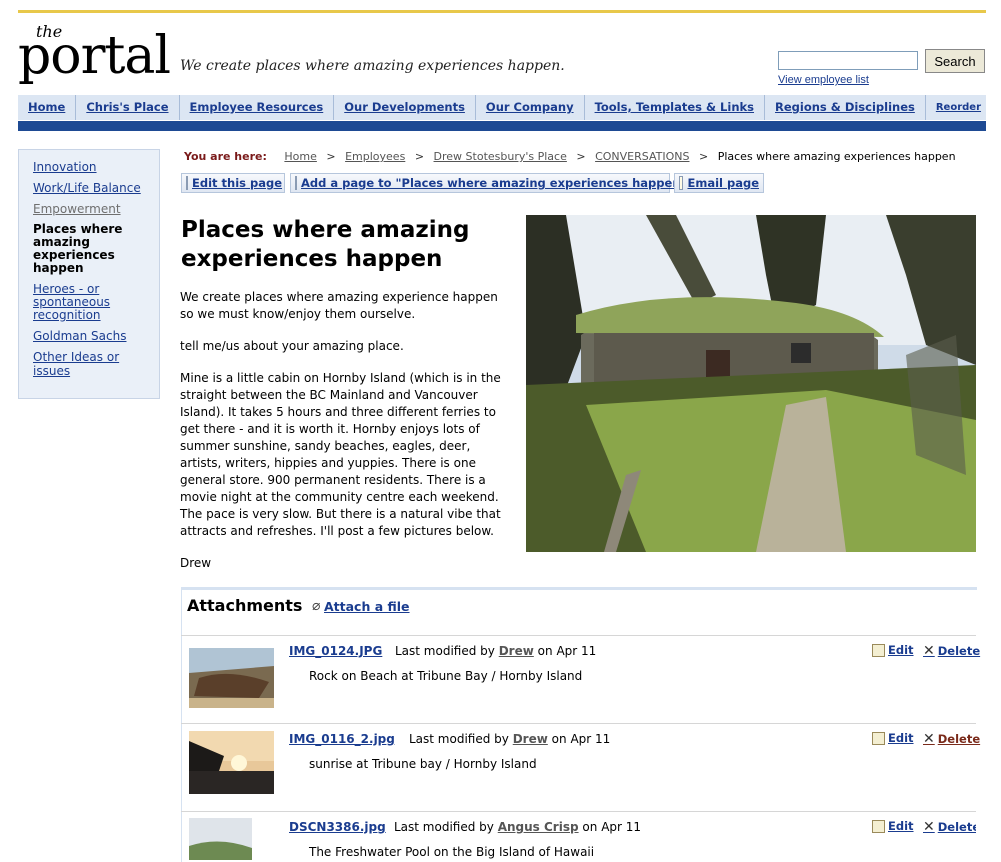 The image size is (1001, 862). Describe the element at coordinates (88, 302) in the screenshot. I see `sidebar-item-heroes: Heroes - or spontaneous recognition` at that location.